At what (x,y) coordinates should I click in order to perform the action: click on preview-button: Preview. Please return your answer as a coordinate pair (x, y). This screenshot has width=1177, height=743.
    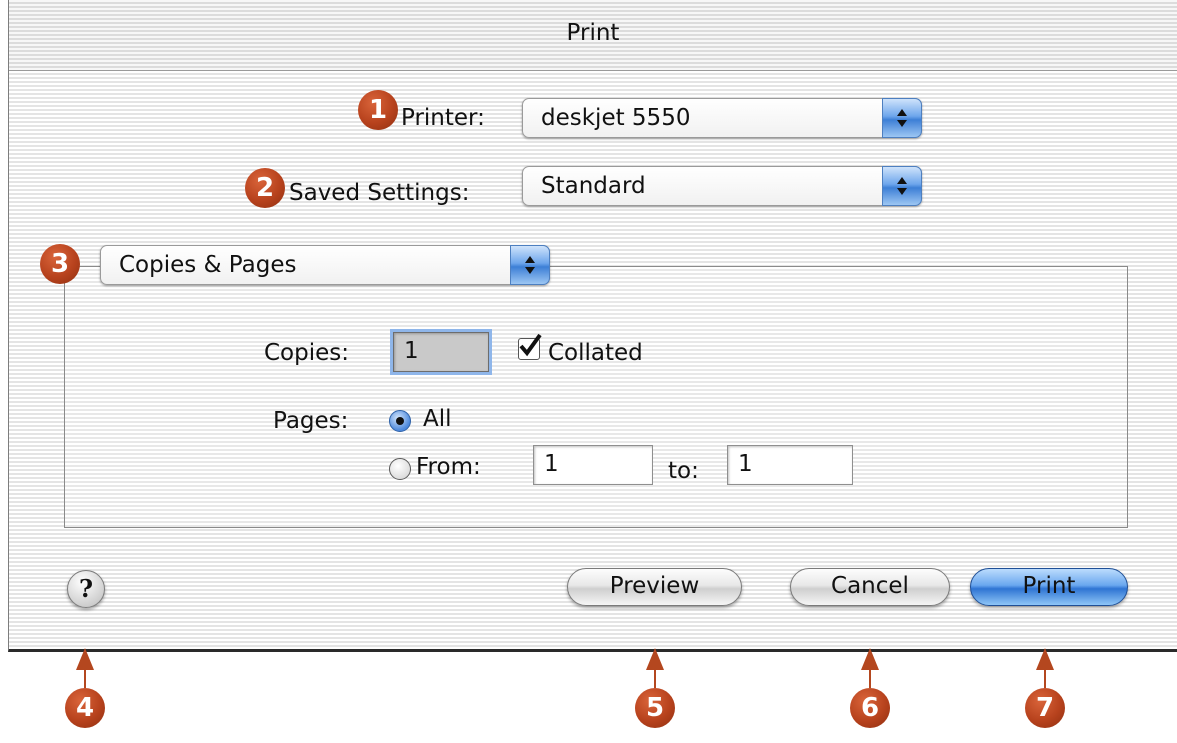
    Looking at the image, I should click on (654, 587).